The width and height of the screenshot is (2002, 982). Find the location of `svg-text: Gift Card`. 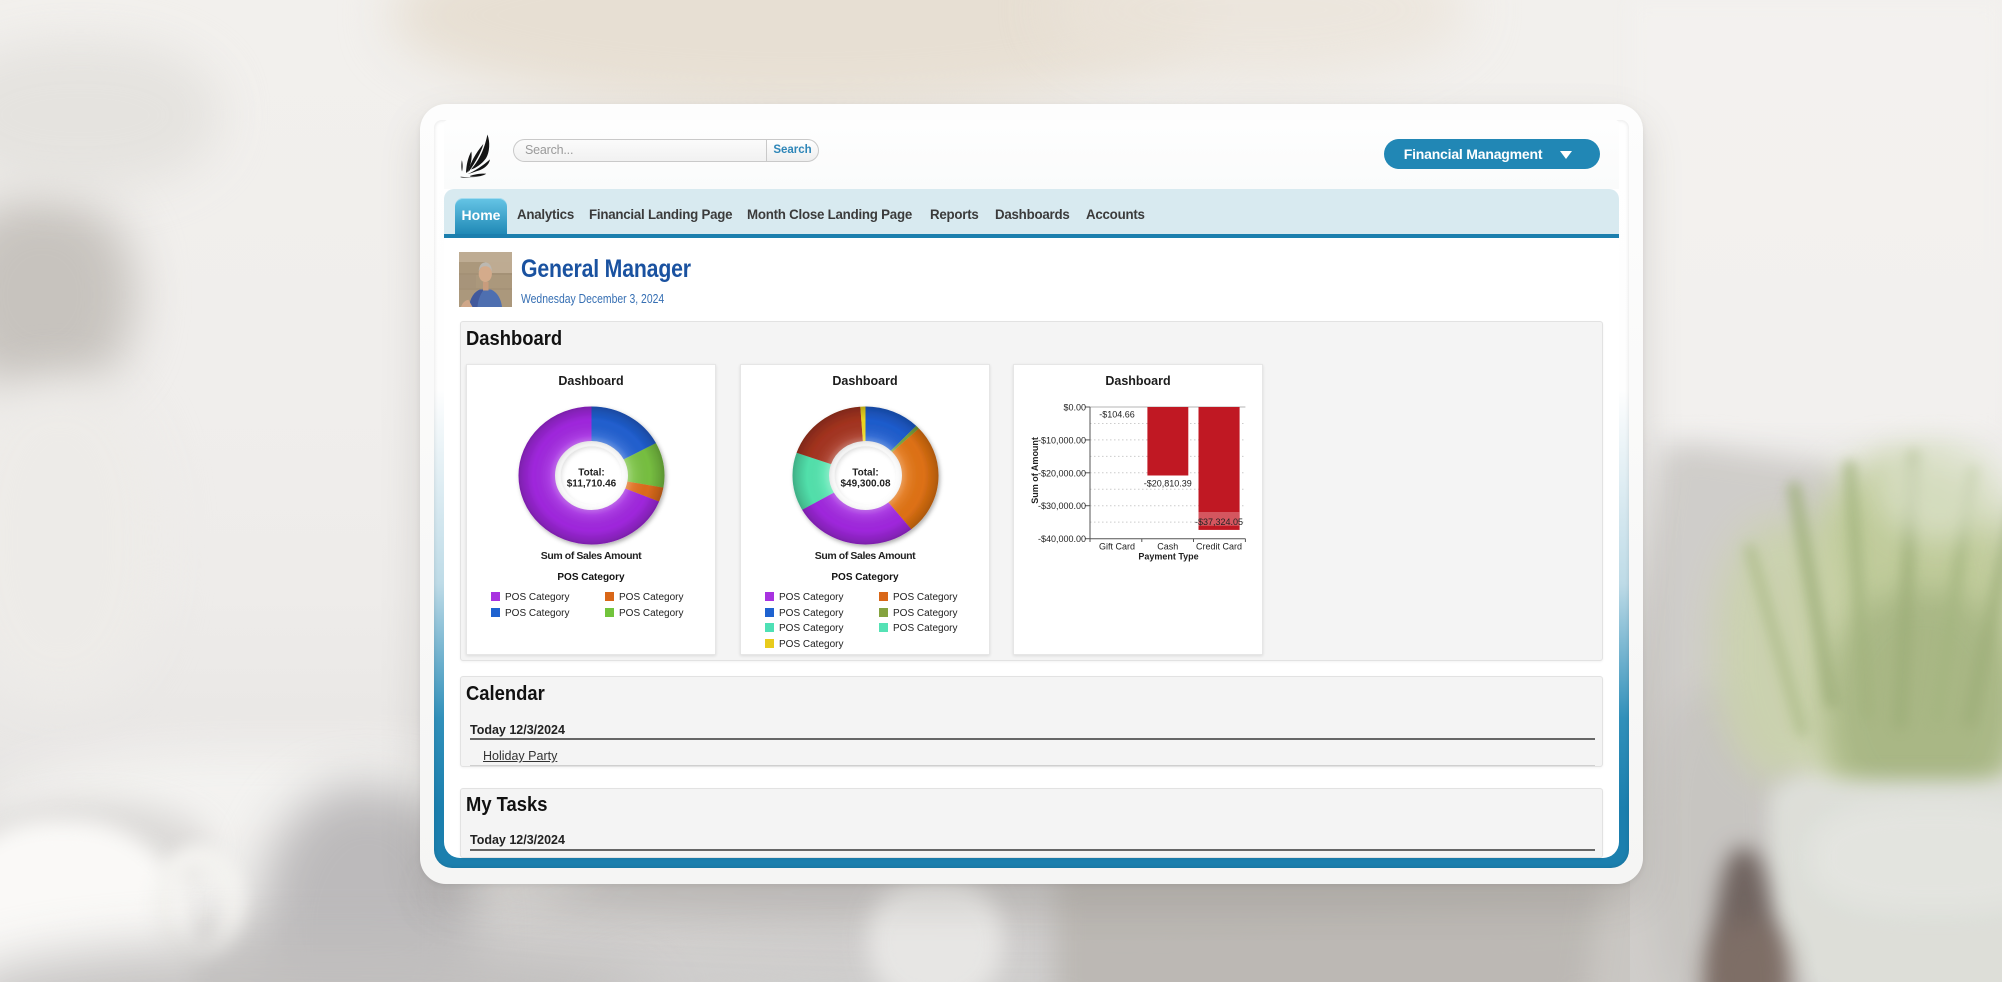

svg-text: Gift Card is located at coordinates (1117, 547).